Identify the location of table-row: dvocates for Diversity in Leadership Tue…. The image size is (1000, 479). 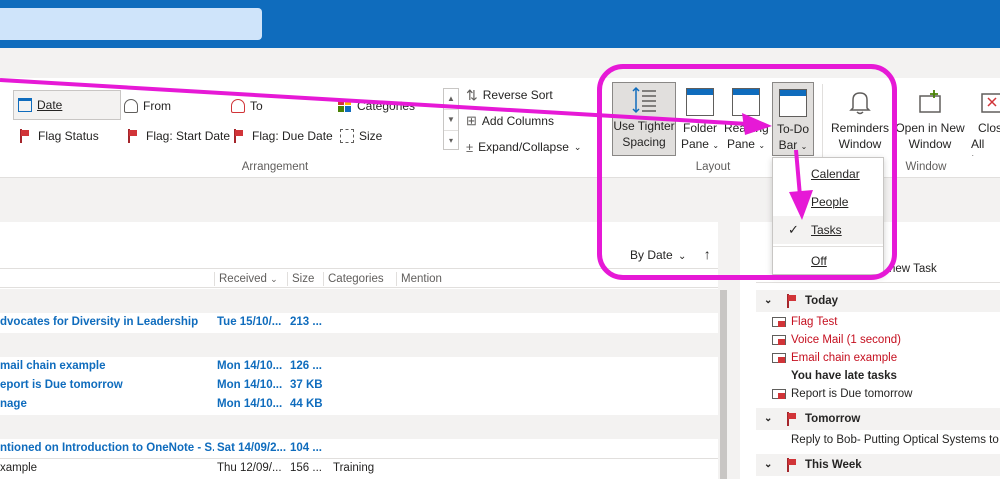
(359, 322).